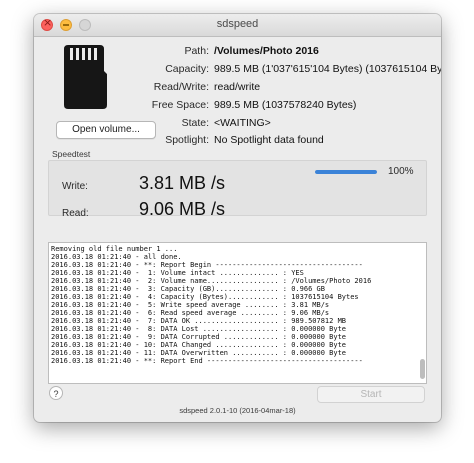 This screenshot has width=474, height=463. Describe the element at coordinates (237, 189) in the screenshot. I see `speedtest-panel: Write: 3.81 MB /s Read: 9.06 MB /s 100%` at that location.